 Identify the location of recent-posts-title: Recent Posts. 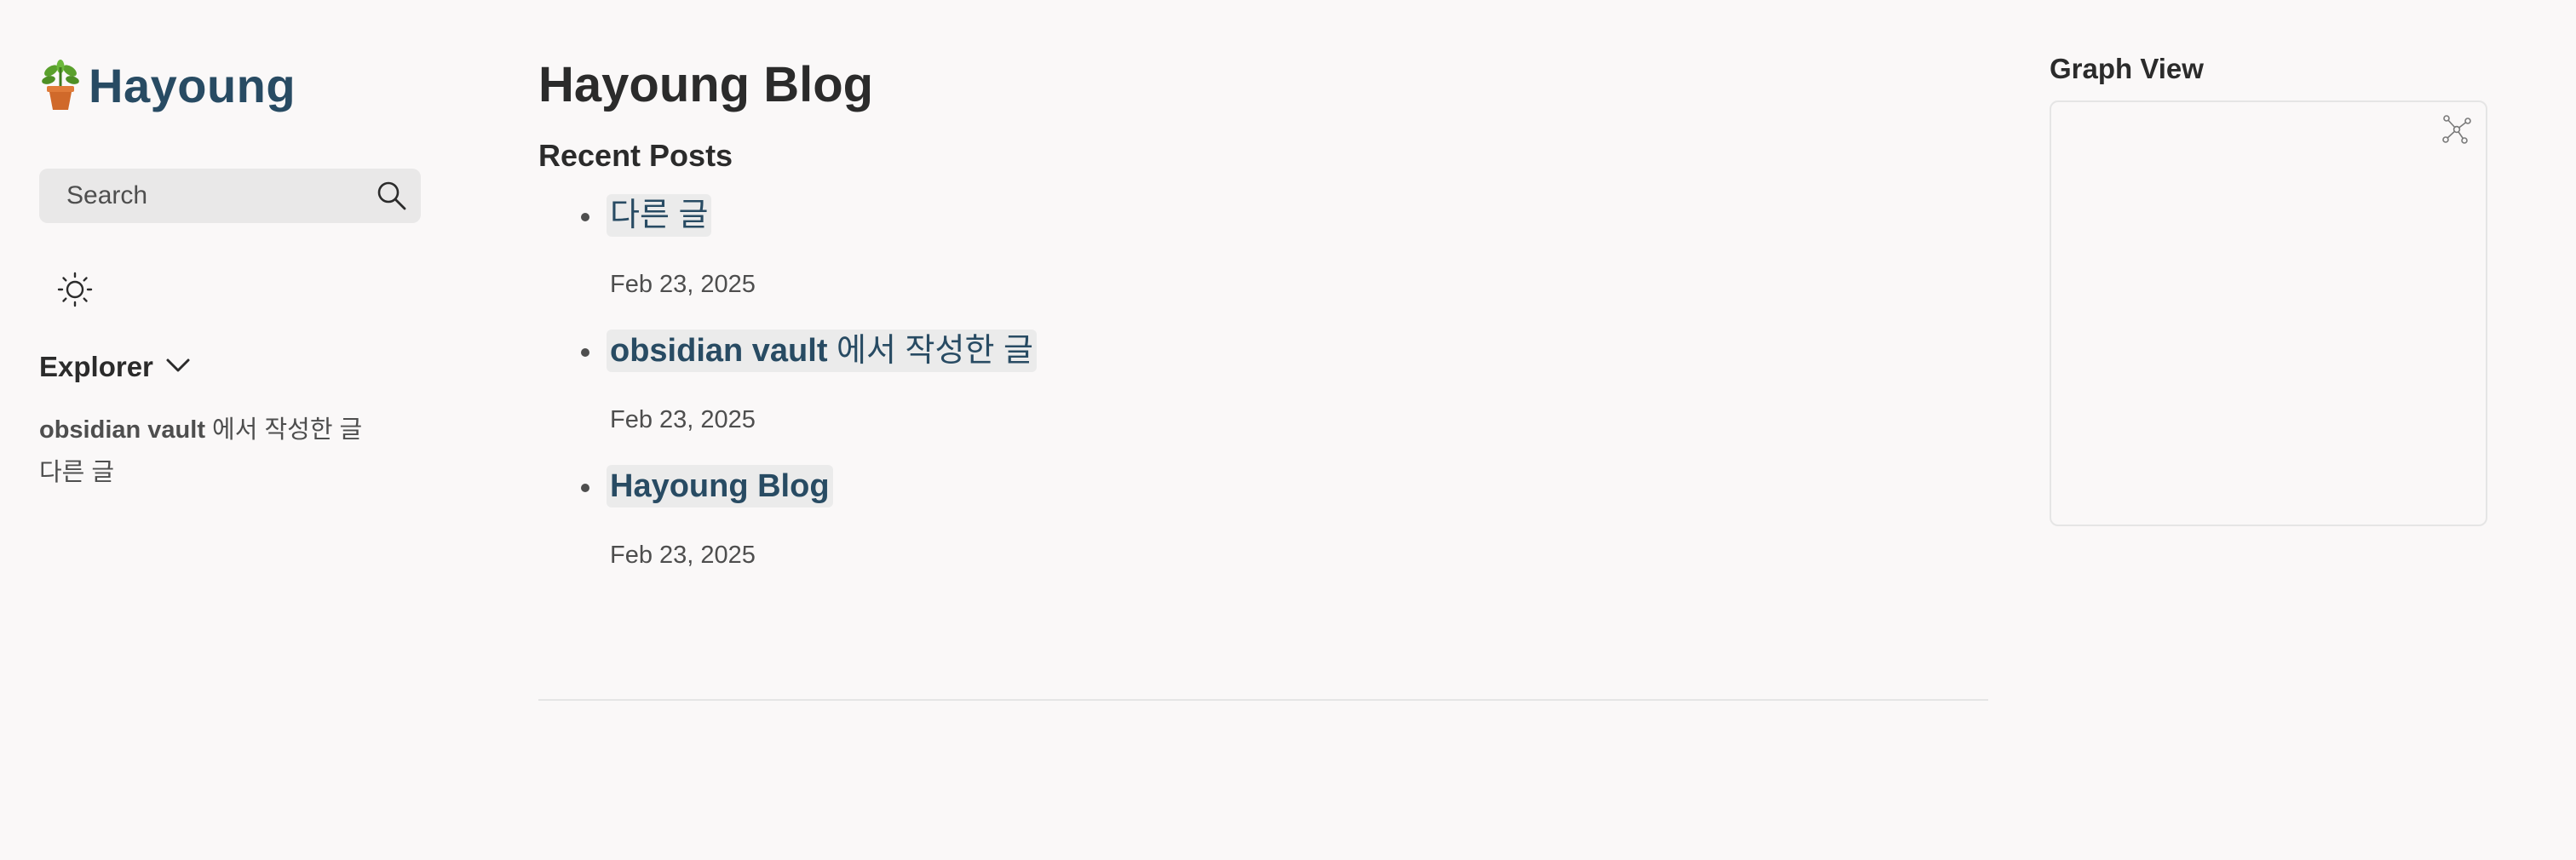
(636, 155).